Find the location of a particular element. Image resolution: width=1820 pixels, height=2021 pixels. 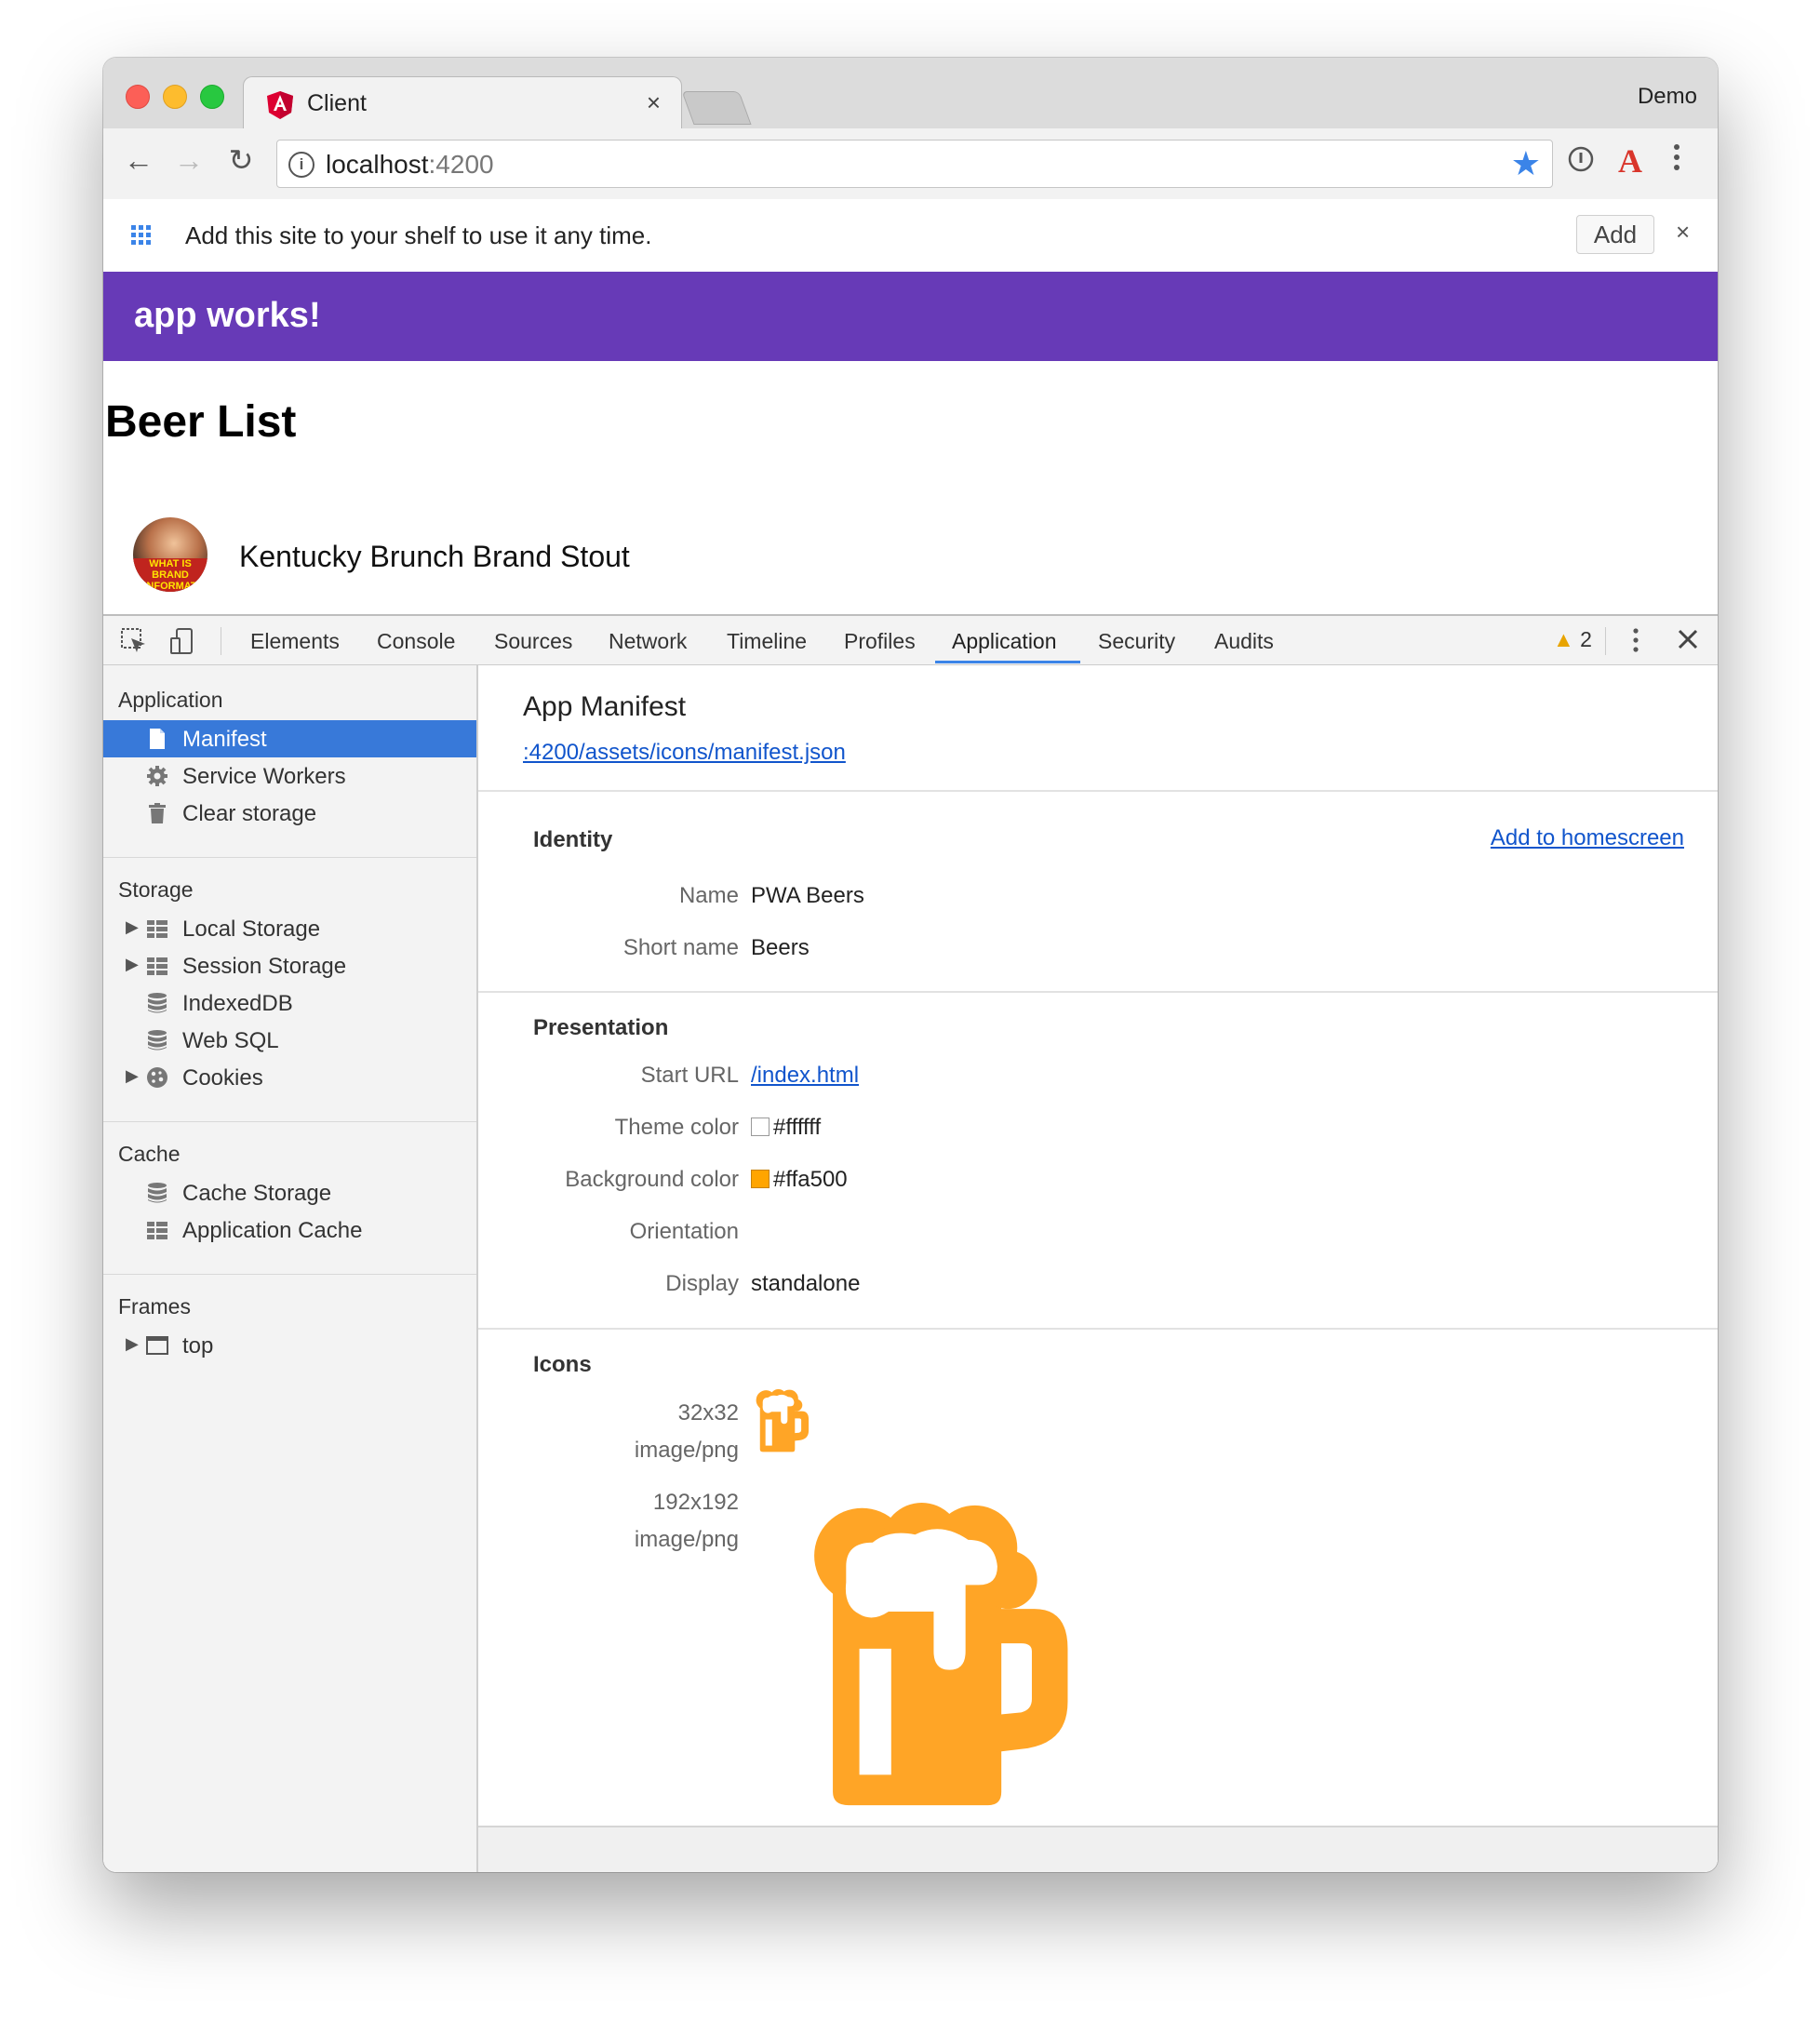

sidebar-item-cookies: ▶ Cookies is located at coordinates (289, 1077).